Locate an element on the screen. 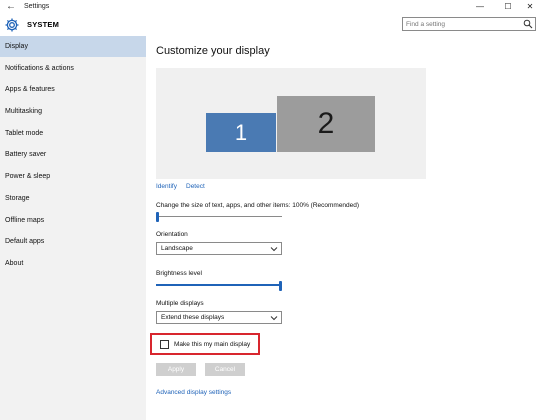  multiple-displays-dropdown: Extend these displays is located at coordinates (219, 317).